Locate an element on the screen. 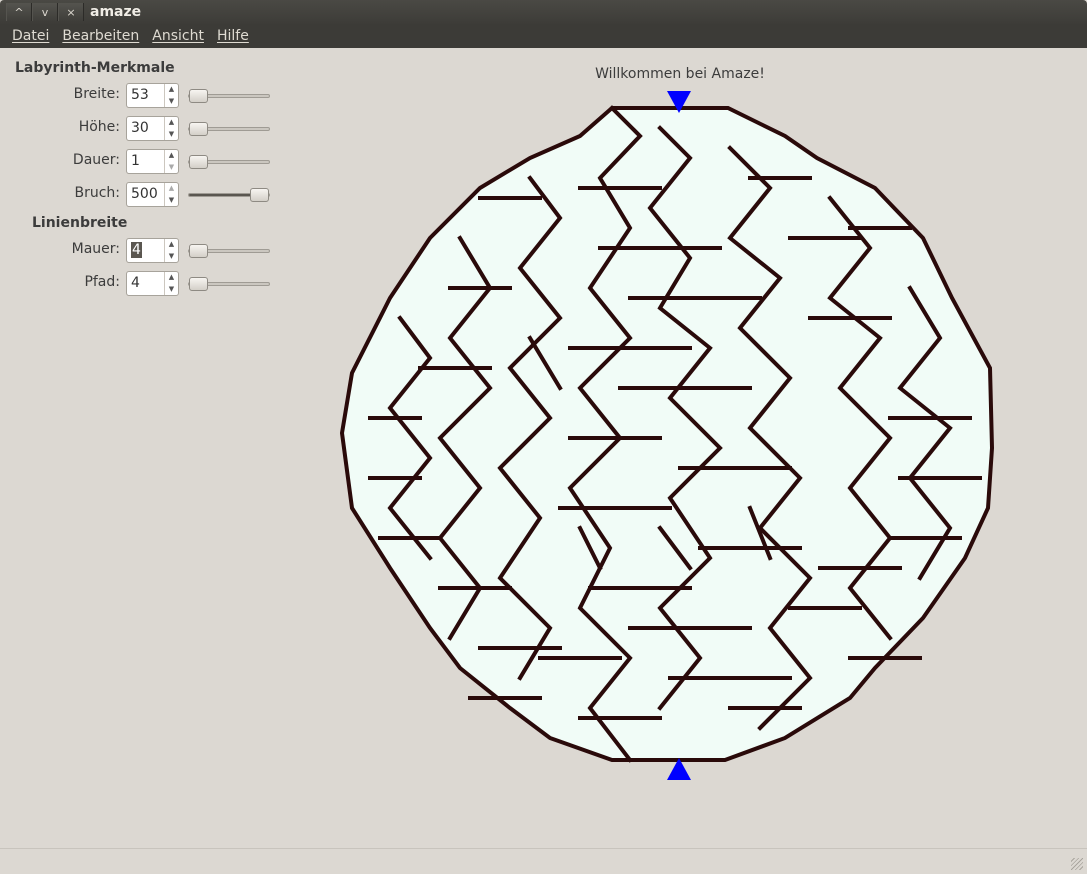 Image resolution: width=1087 pixels, height=874 pixels. row-breite: Breite: 53 ▲ ▼ is located at coordinates (145, 96).